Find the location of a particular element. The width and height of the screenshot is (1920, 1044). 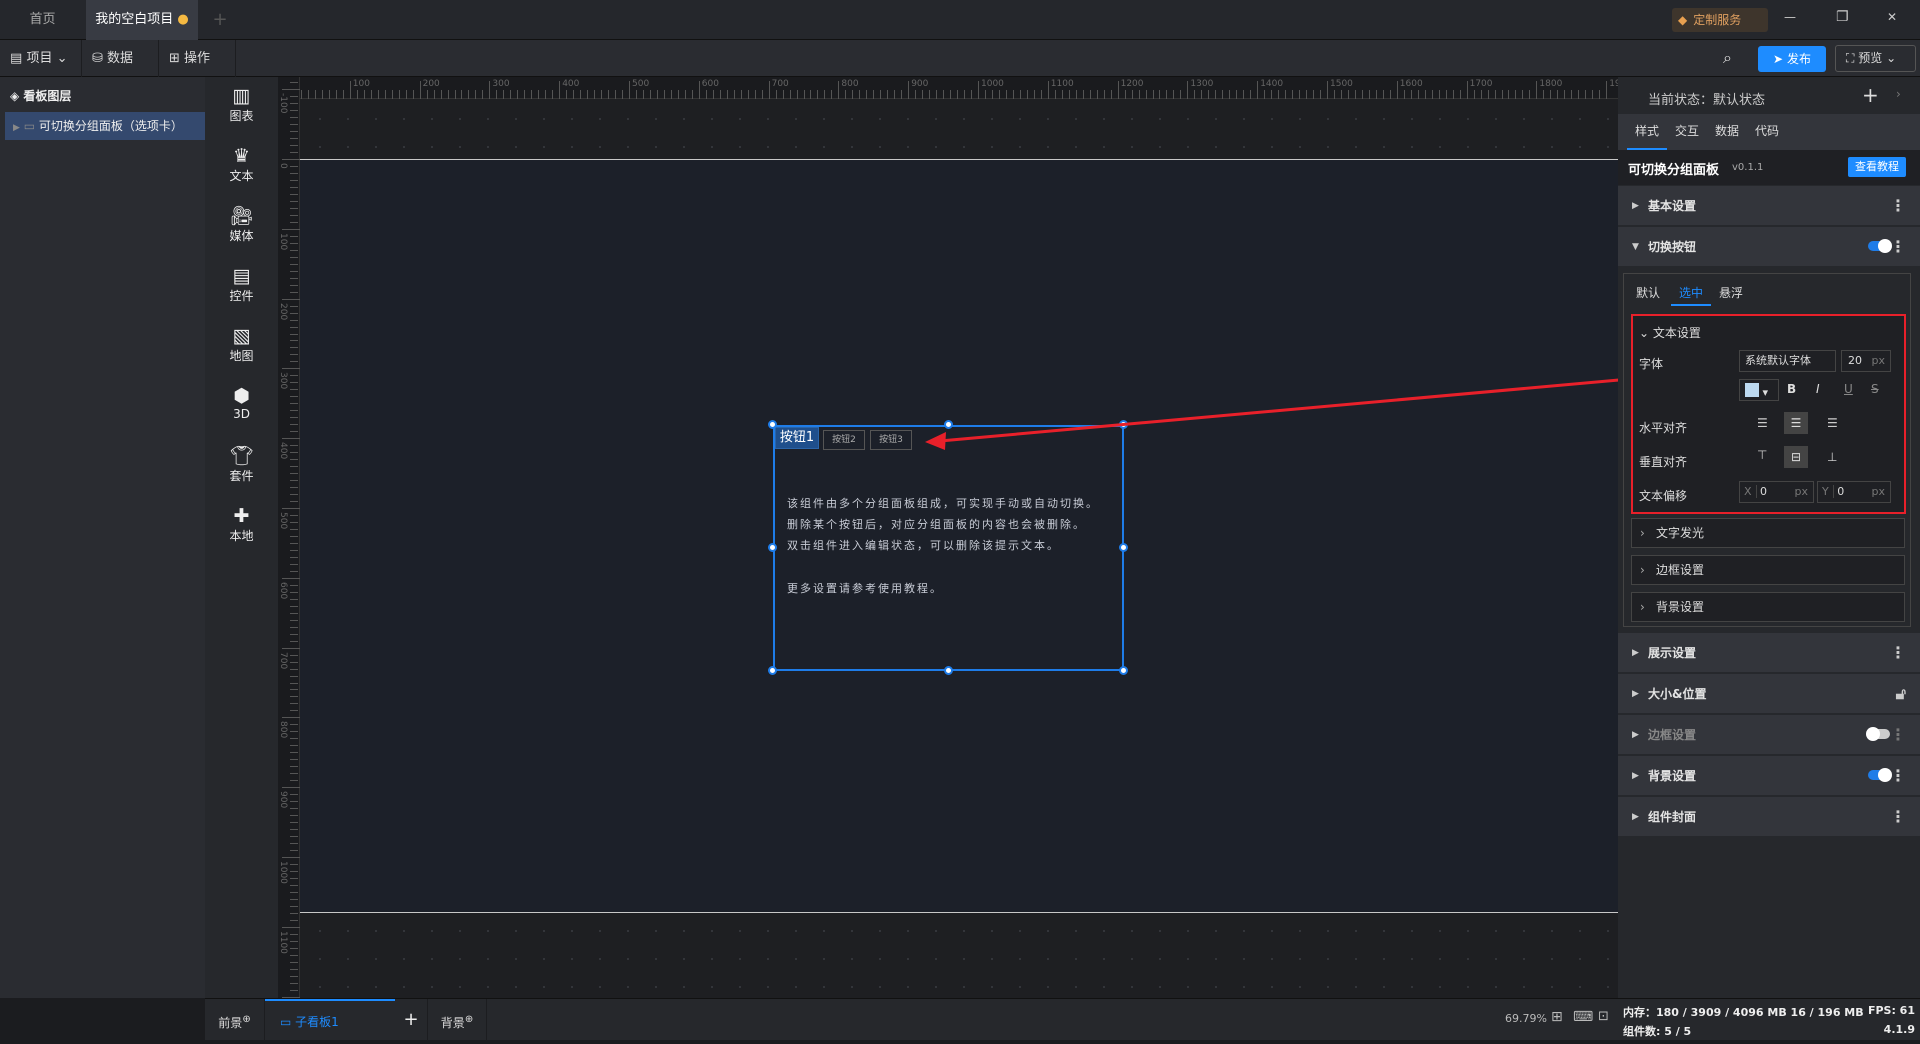

section-basic: ▶ 基本设置 ⋮ is located at coordinates (1769, 206).